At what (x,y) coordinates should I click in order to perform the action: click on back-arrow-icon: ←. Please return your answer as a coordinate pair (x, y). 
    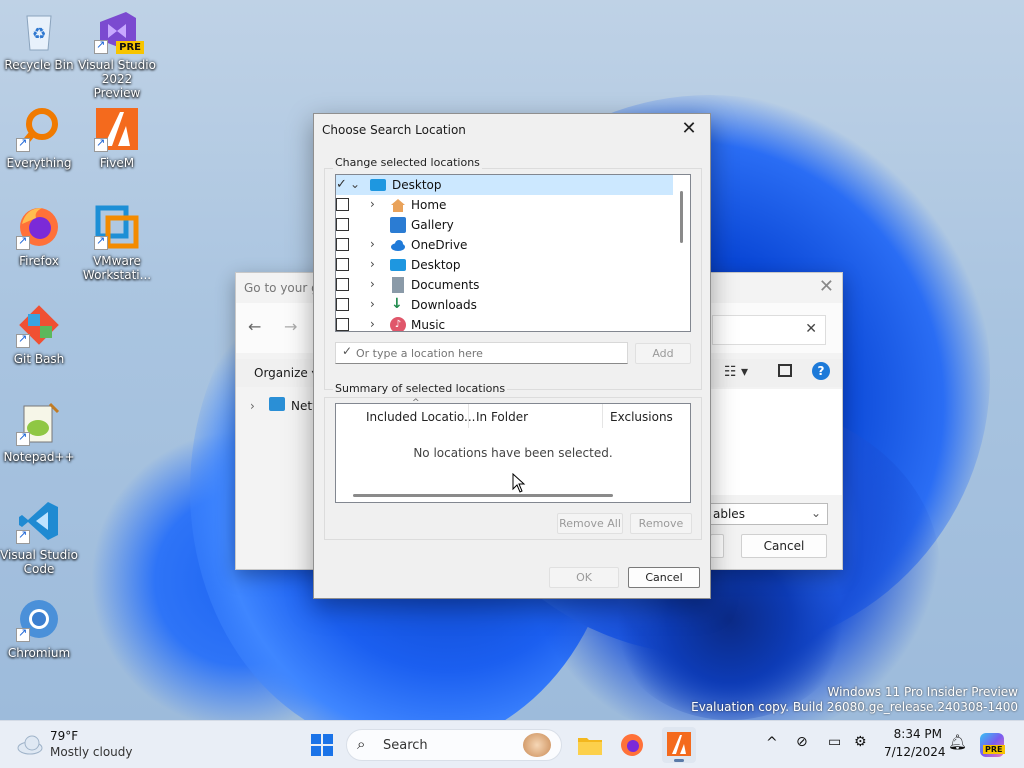
    Looking at the image, I should click on (254, 326).